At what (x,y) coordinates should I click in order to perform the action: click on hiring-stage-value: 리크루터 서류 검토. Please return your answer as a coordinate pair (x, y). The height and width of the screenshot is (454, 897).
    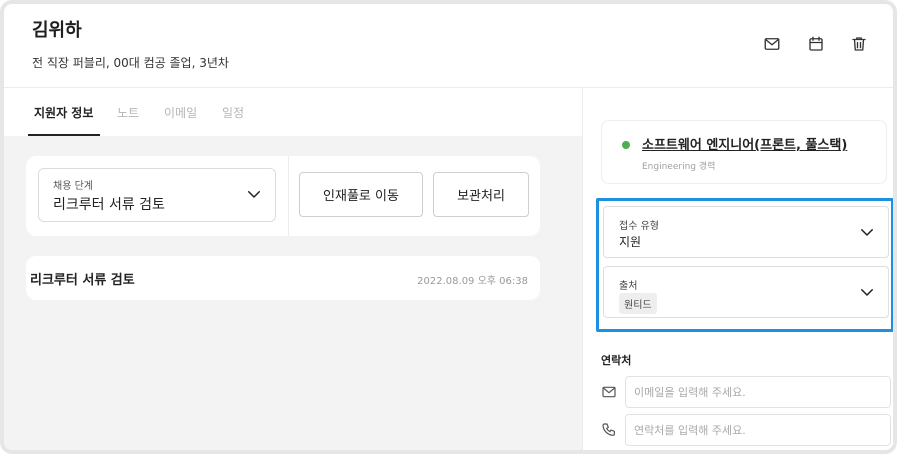
    Looking at the image, I should click on (109, 205).